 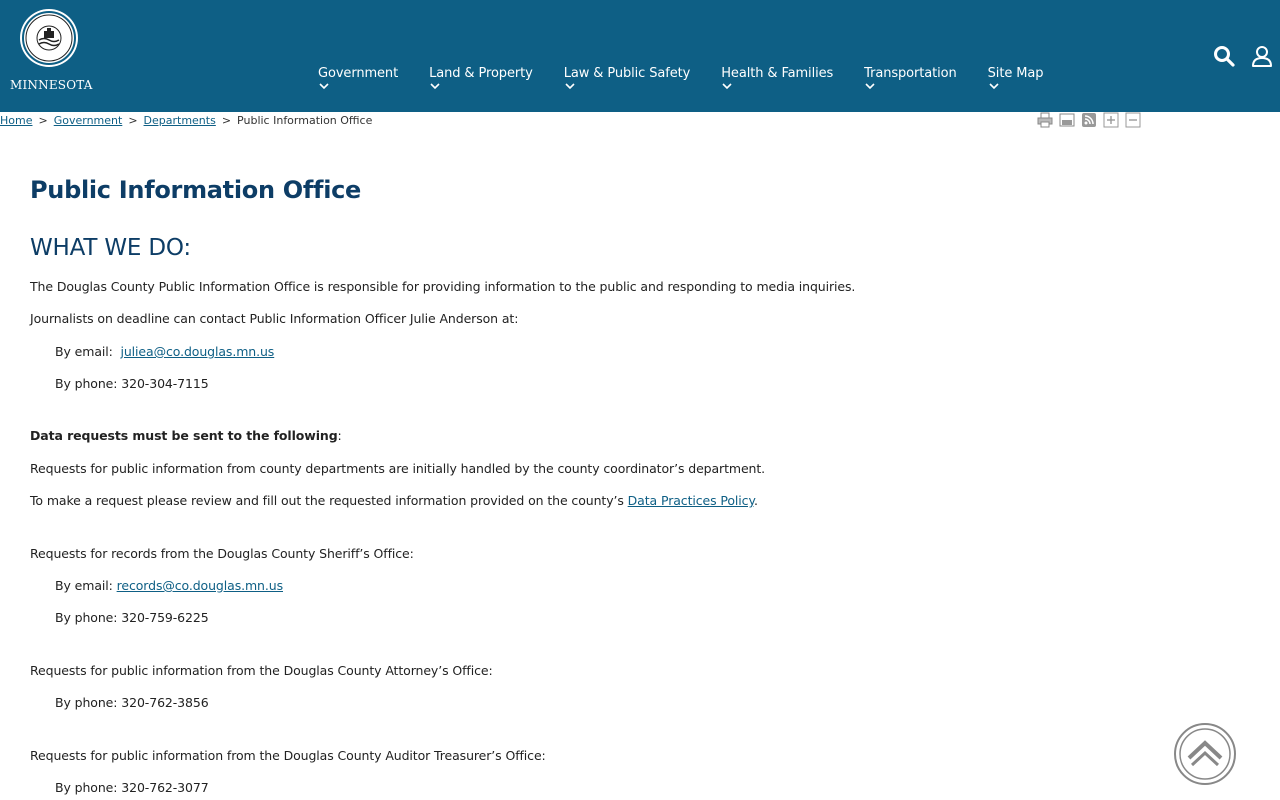 I want to click on sheriff-email-line: By email: records@co.douglas.mn.us, so click(x=169, y=585).